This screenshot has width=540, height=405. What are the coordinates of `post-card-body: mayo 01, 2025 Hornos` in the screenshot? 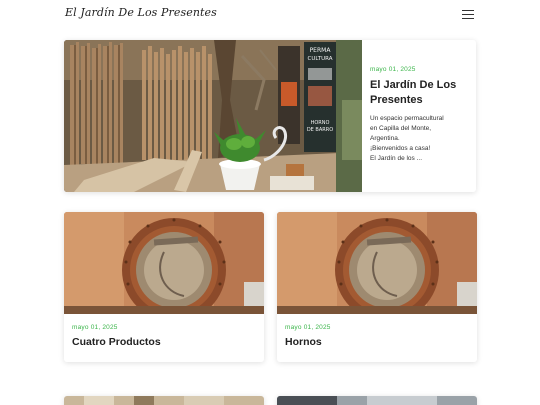 It's located at (377, 336).